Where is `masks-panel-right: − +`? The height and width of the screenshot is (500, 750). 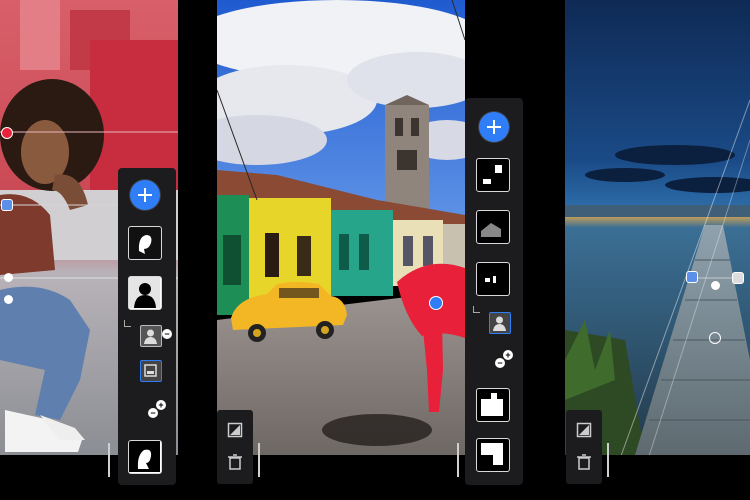 masks-panel-right: − + is located at coordinates (494, 291).